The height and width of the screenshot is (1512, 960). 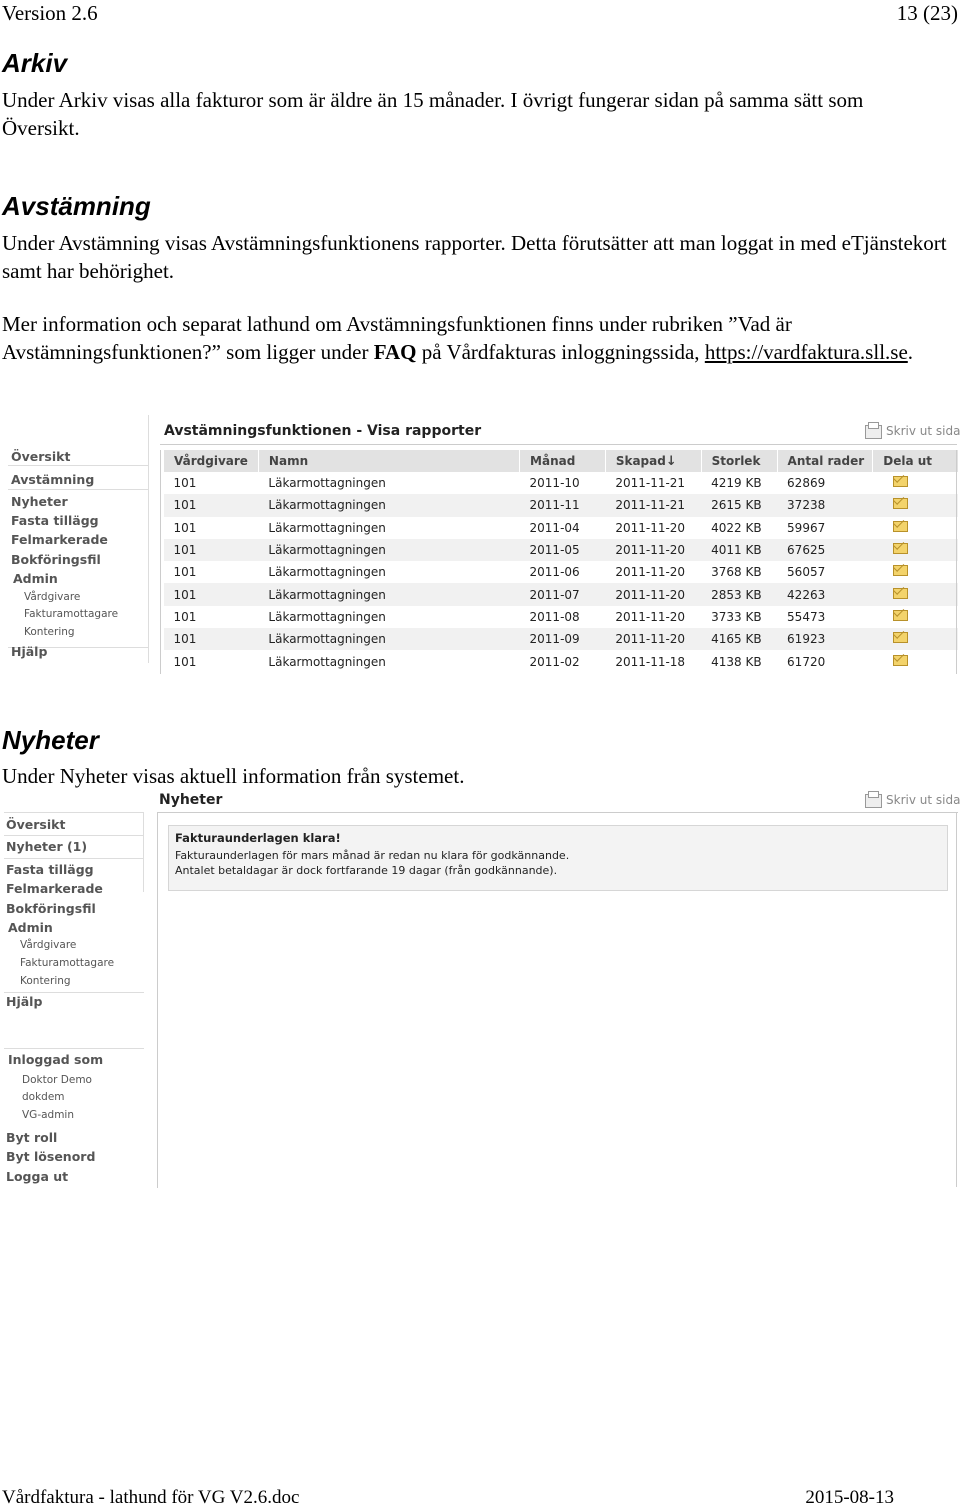 I want to click on document-version: Version 2.6, so click(x=50, y=13).